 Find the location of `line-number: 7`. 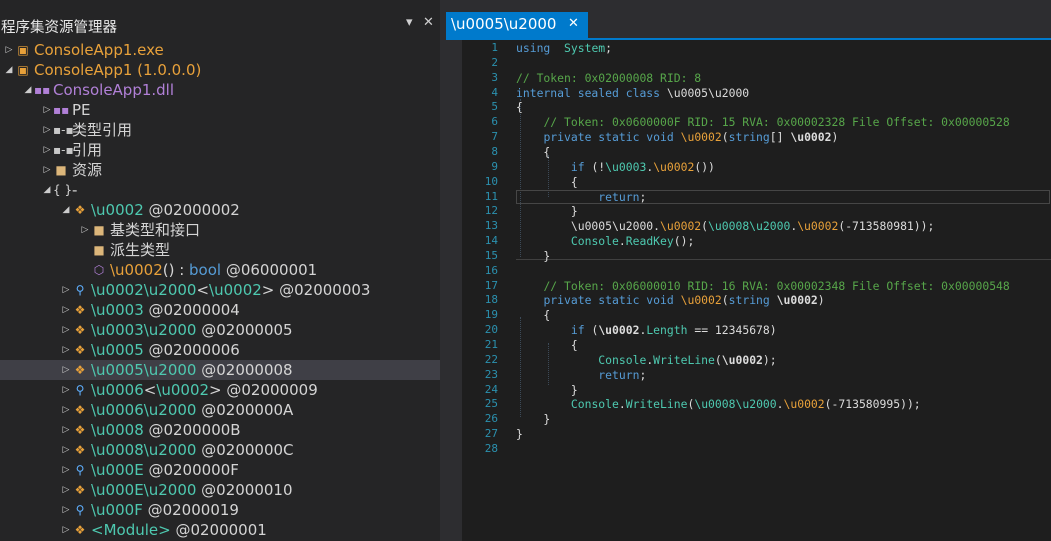

line-number: 7 is located at coordinates (494, 137).